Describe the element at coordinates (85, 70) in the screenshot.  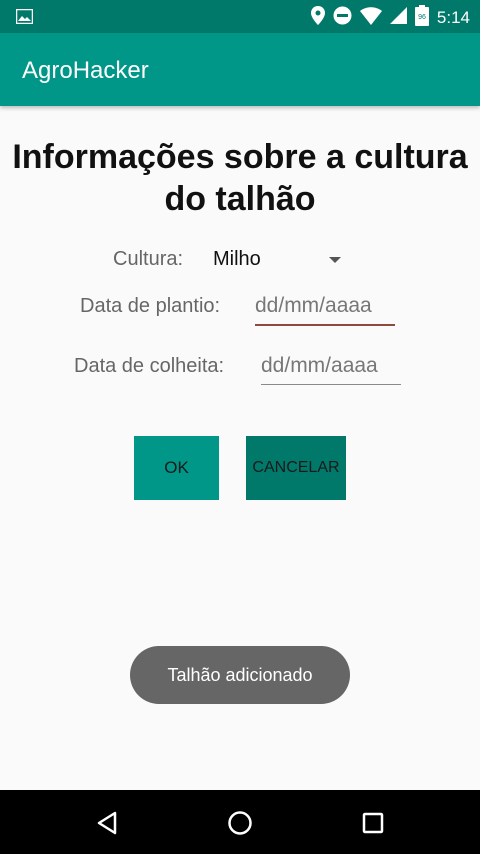
I see `app-title: AgroHacker` at that location.